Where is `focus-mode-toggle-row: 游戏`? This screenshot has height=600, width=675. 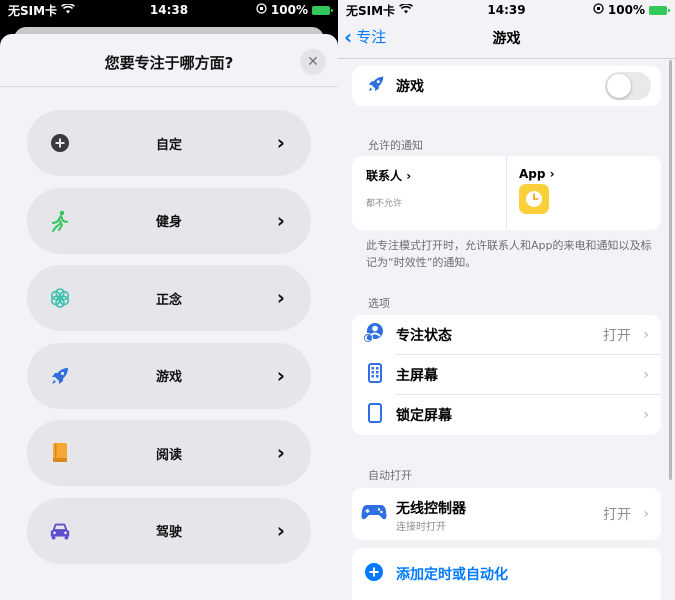
focus-mode-toggle-row: 游戏 is located at coordinates (506, 86).